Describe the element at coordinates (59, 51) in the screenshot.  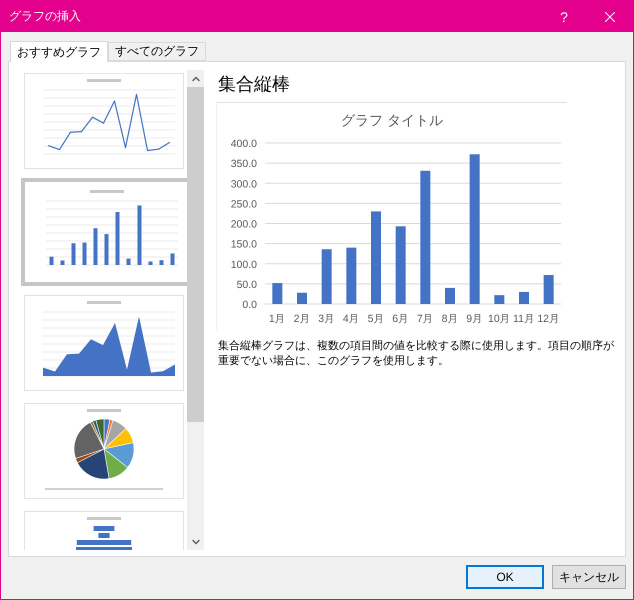
I see `tab: おすすめグラフ` at that location.